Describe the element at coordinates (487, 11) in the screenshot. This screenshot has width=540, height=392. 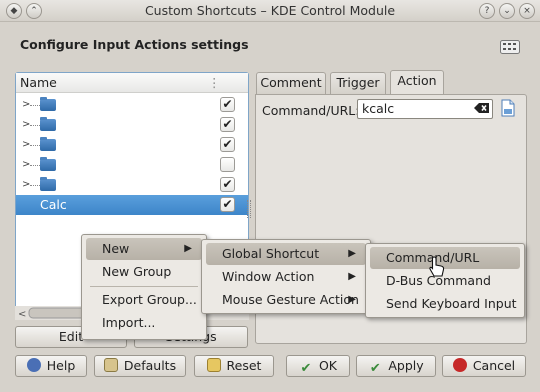
I see `help-icon: ?` at that location.